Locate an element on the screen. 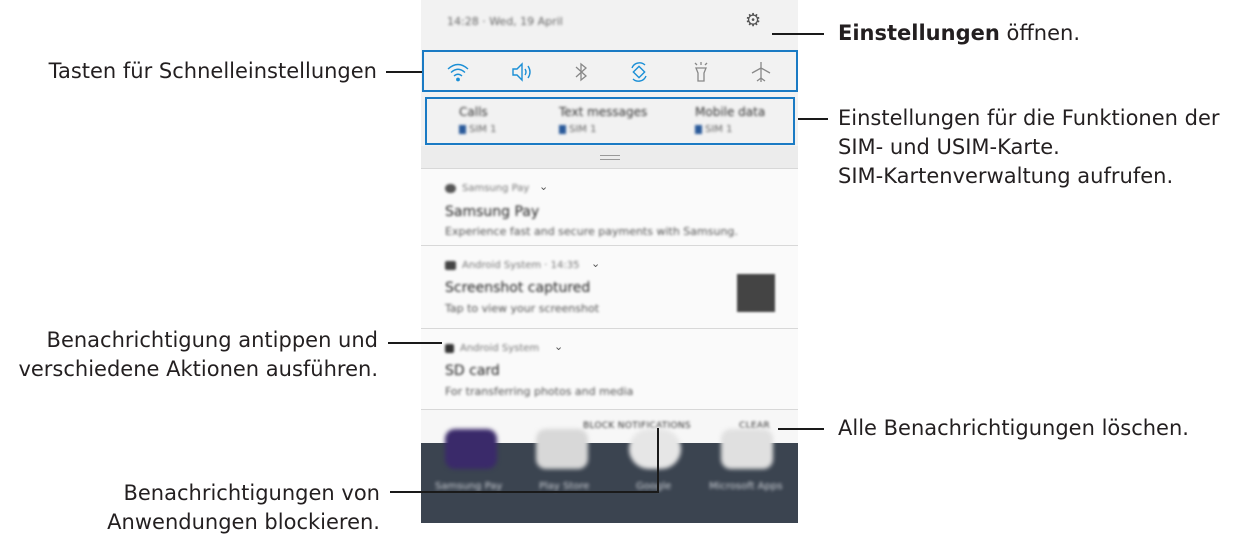 This screenshot has height=540, width=1246. screenshot-thumbnail is located at coordinates (756, 293).